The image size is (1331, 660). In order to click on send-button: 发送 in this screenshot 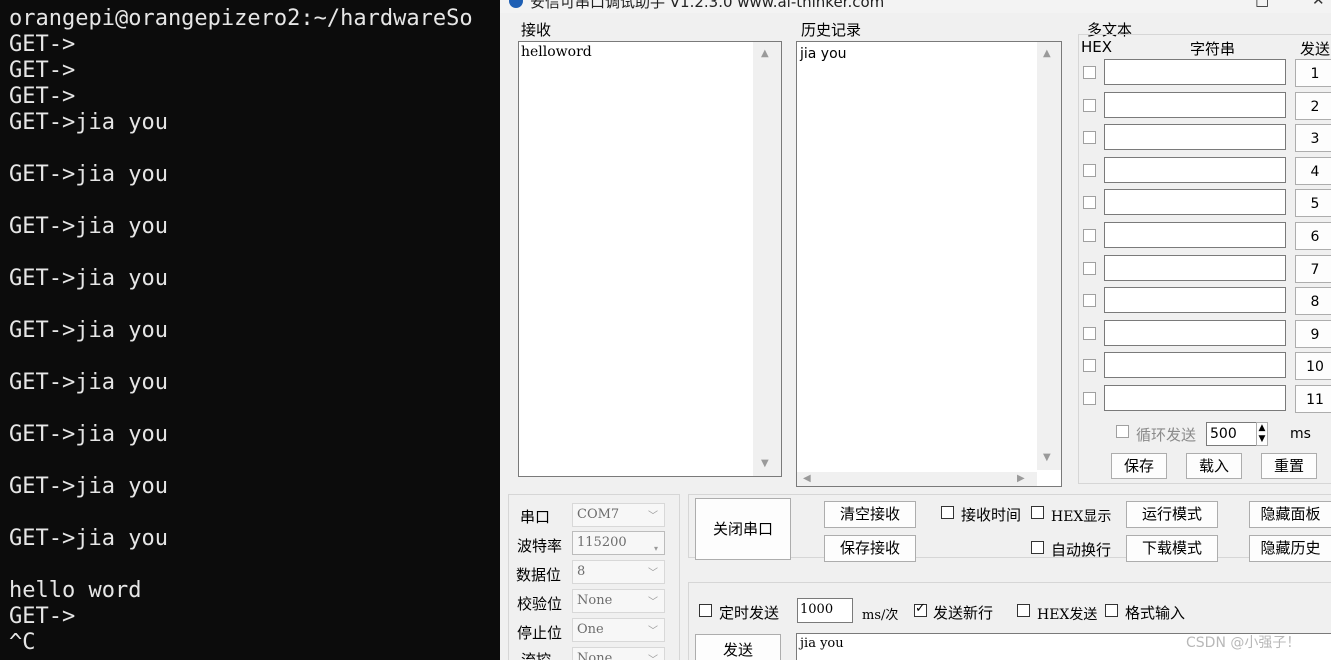, I will do `click(738, 647)`.